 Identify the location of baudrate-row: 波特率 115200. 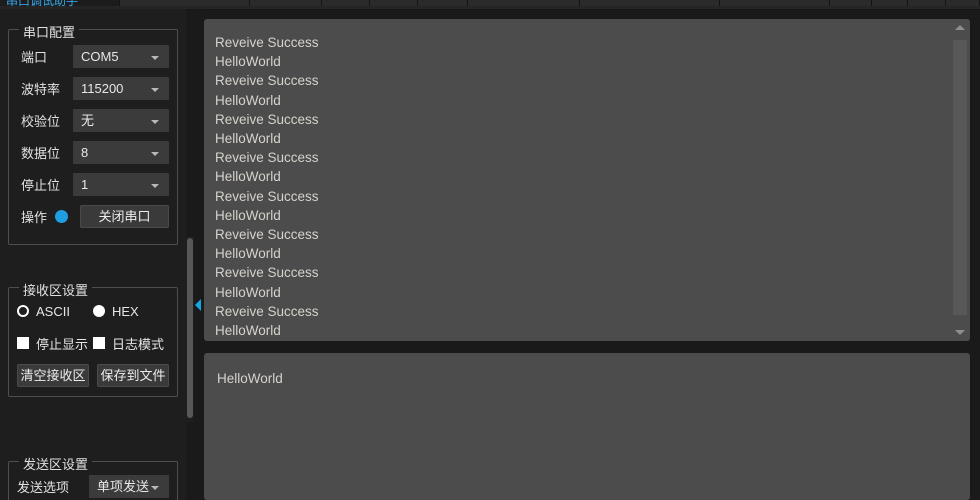
(93, 88).